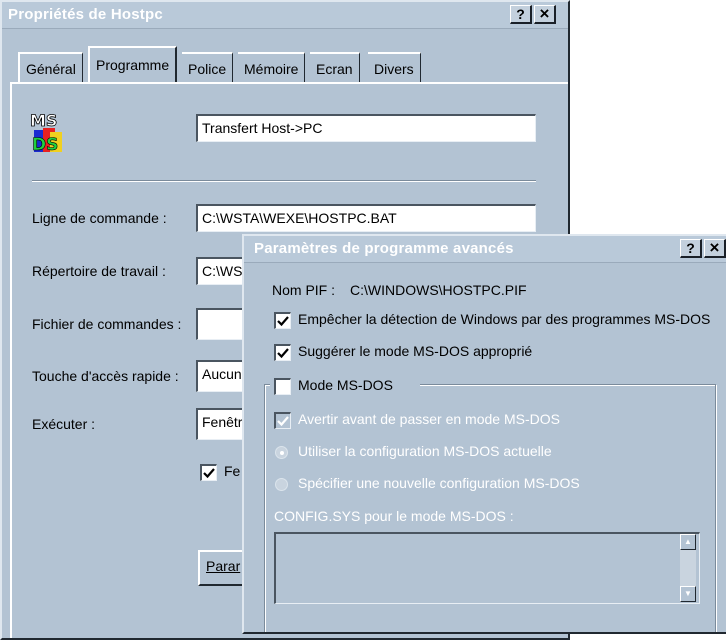  I want to click on config-sys-textarea, so click(487, 568).